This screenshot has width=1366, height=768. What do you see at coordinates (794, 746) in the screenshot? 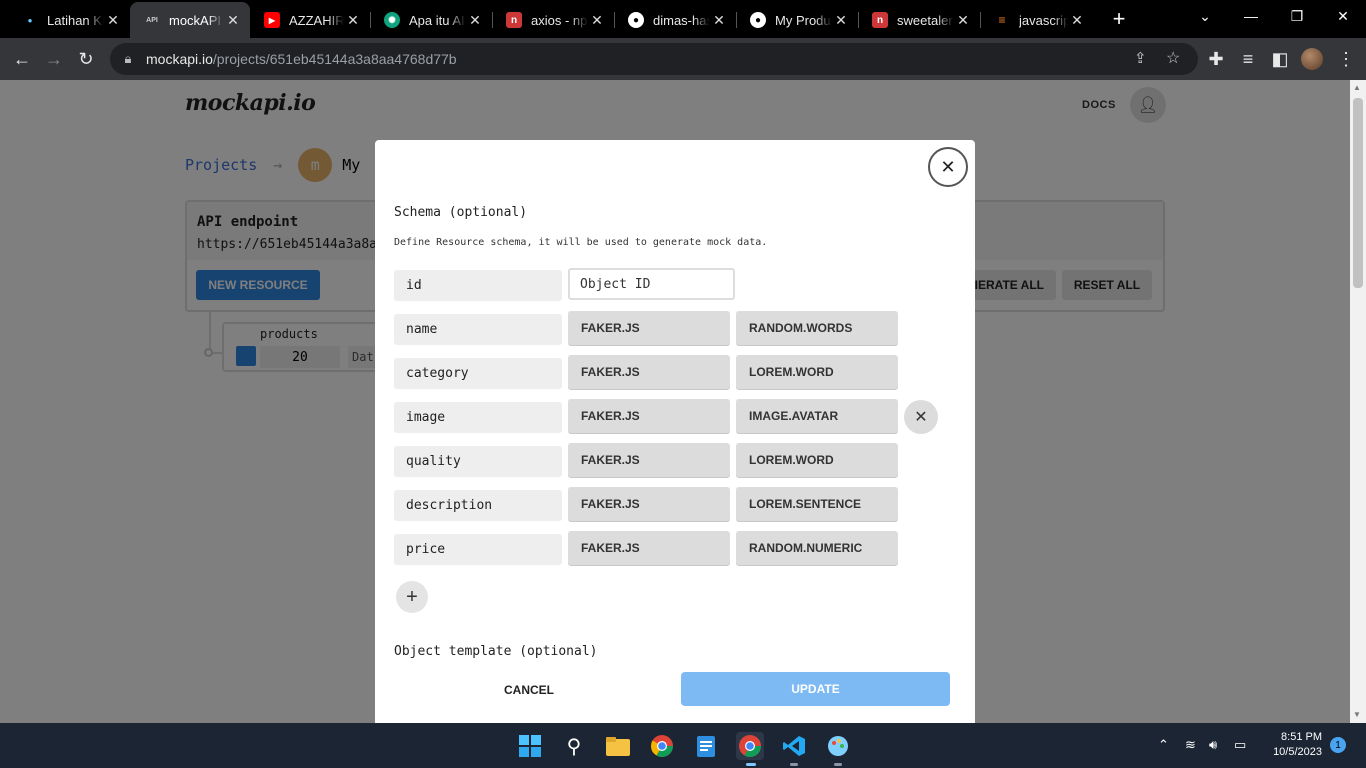
I see `vscode-icon` at bounding box center [794, 746].